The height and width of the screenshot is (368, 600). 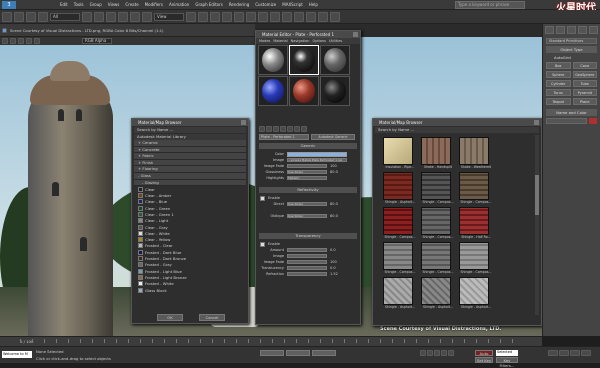 What do you see at coordinates (287, 16) in the screenshot?
I see `schematic-icon` at bounding box center [287, 16].